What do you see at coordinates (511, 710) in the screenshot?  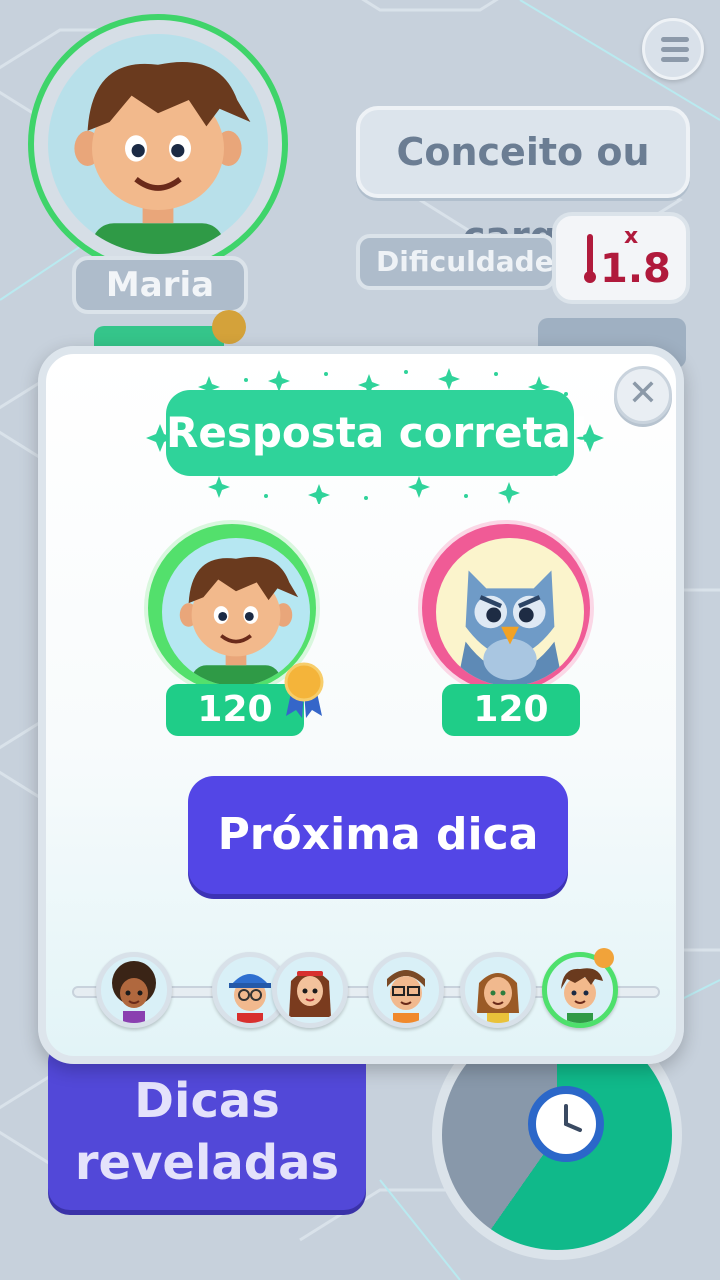 I see `opponent-round-score: 120` at bounding box center [511, 710].